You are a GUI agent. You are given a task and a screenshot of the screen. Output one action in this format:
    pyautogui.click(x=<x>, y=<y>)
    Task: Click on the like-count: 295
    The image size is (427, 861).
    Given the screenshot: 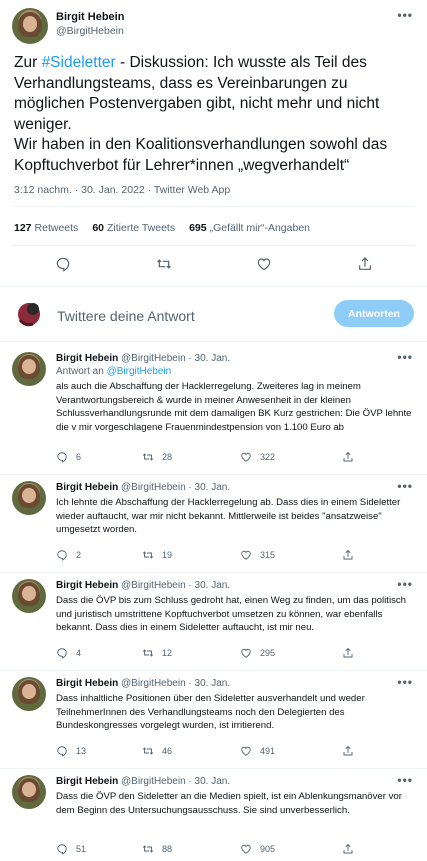 What is the action you would take?
    pyautogui.click(x=257, y=653)
    